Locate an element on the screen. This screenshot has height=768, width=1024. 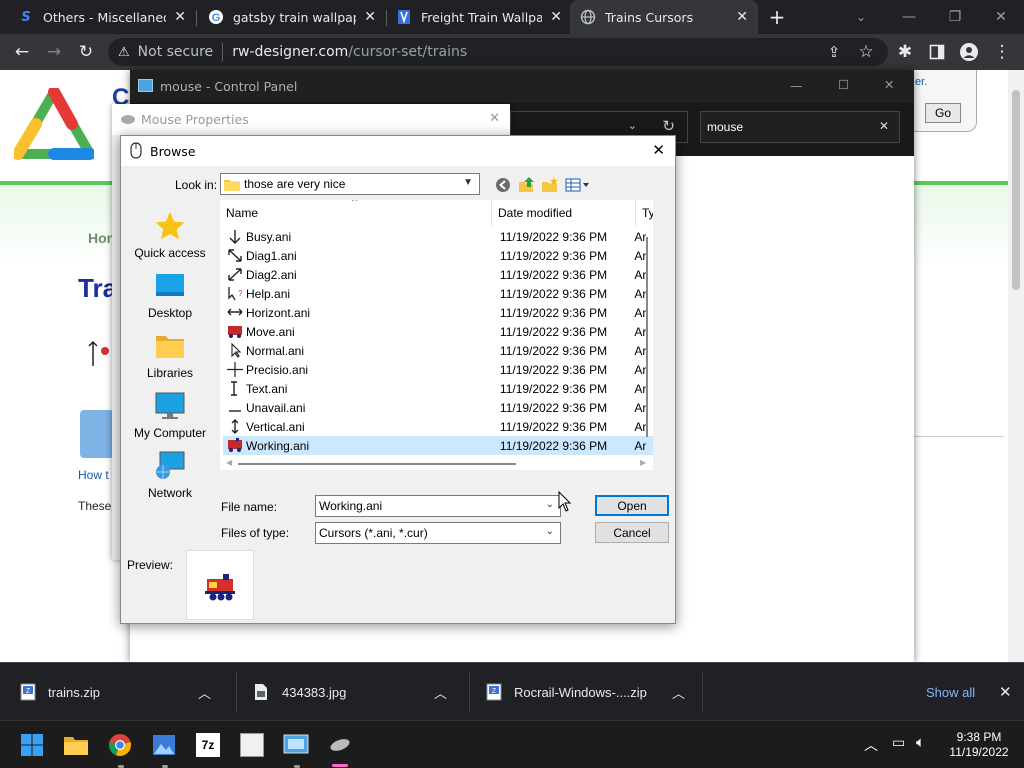
file-row: Diag1.ani 11/19/2022 9:36 PM Ar is located at coordinates (438, 255).